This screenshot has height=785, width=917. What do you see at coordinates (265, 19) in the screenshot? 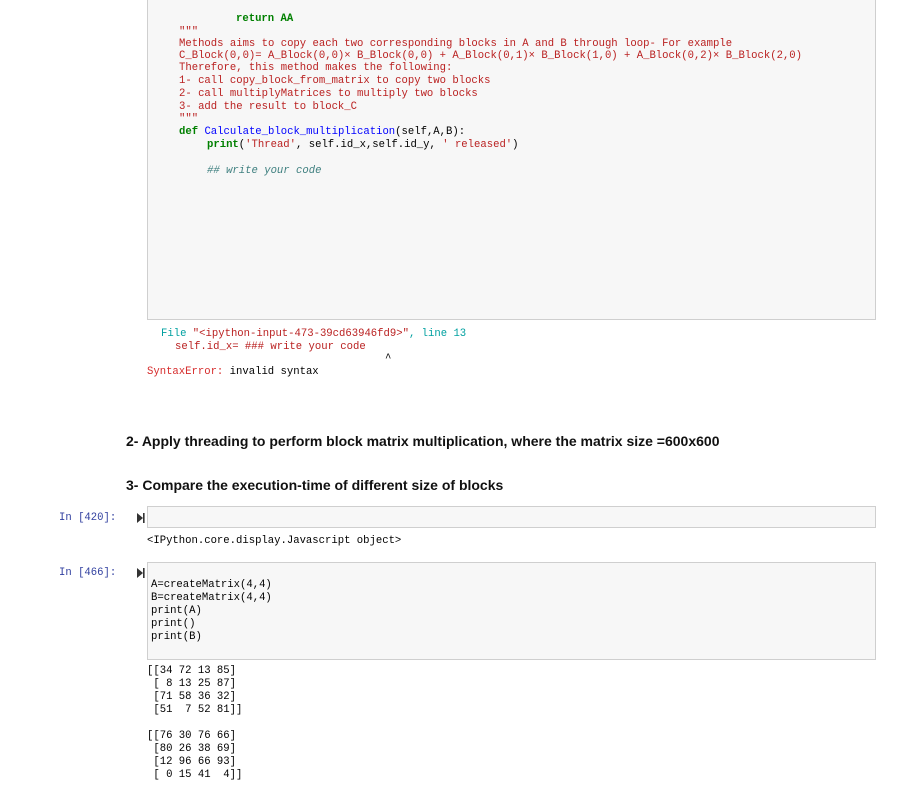
I see `code-line-return: return AA` at bounding box center [265, 19].